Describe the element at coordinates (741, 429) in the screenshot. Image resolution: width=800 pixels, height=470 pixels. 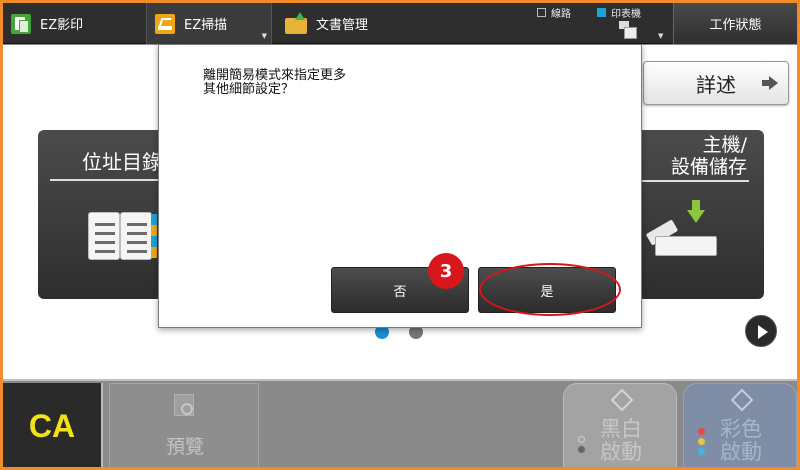
I see `color-start-line1: 彩色` at that location.